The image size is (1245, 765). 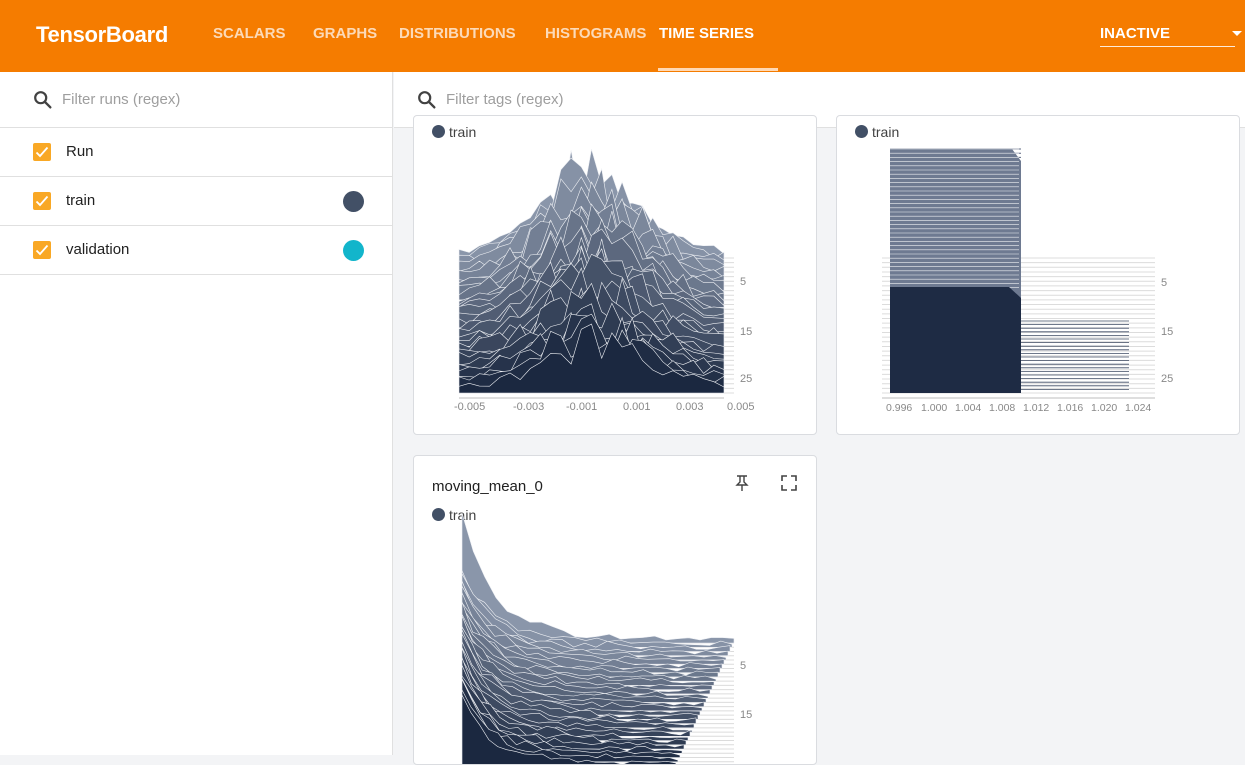 I want to click on run-row-all: Run, so click(x=196, y=152).